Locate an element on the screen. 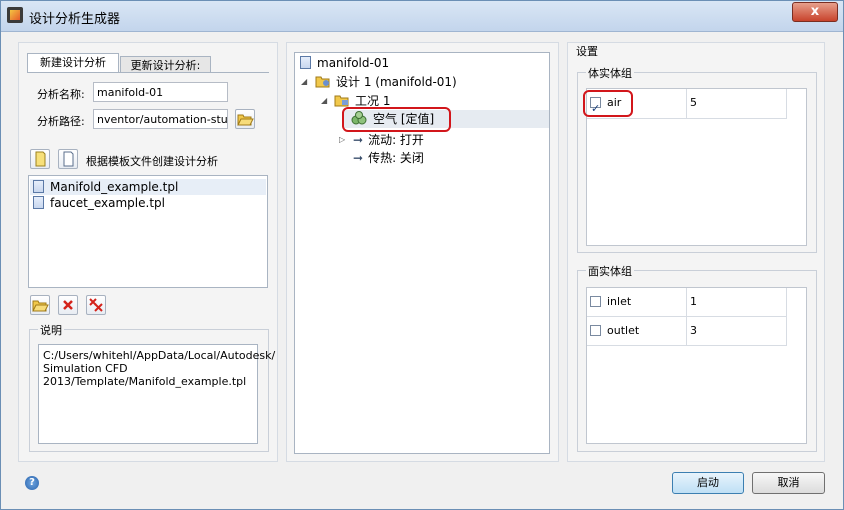 This screenshot has width=844, height=510. delete-all-icon is located at coordinates (96, 305).